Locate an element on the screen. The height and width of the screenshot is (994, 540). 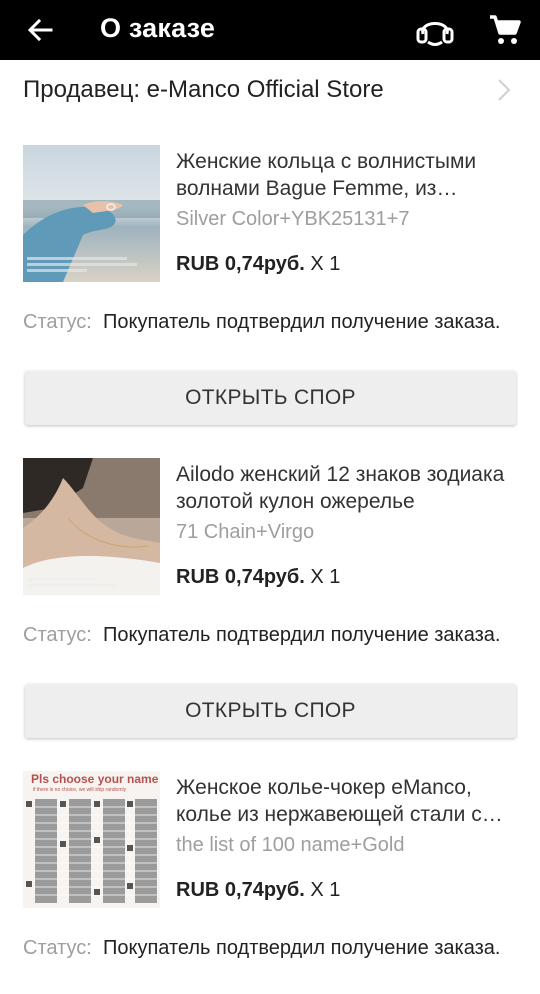
headset-icon is located at coordinates (435, 30).